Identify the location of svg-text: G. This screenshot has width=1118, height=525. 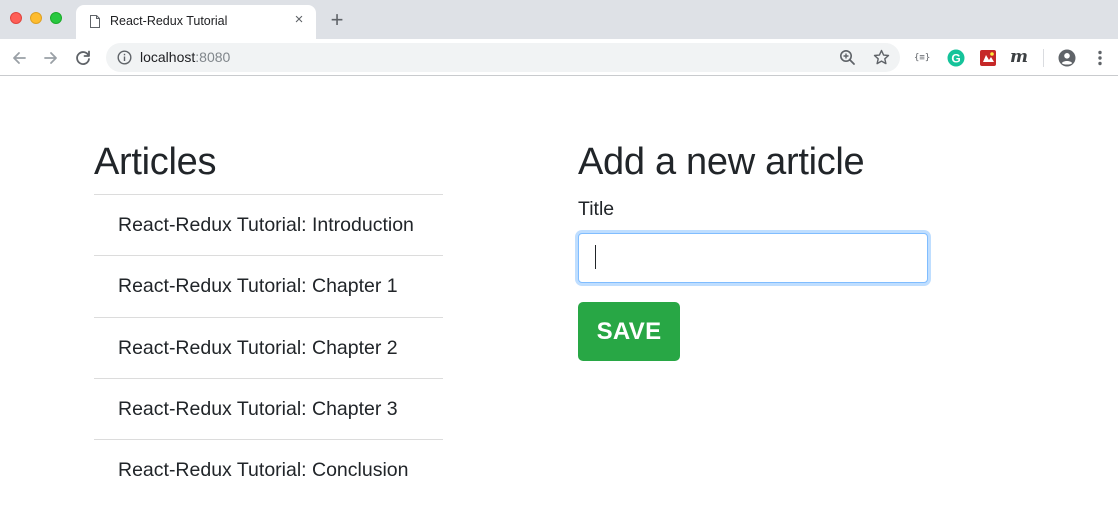
(955, 59).